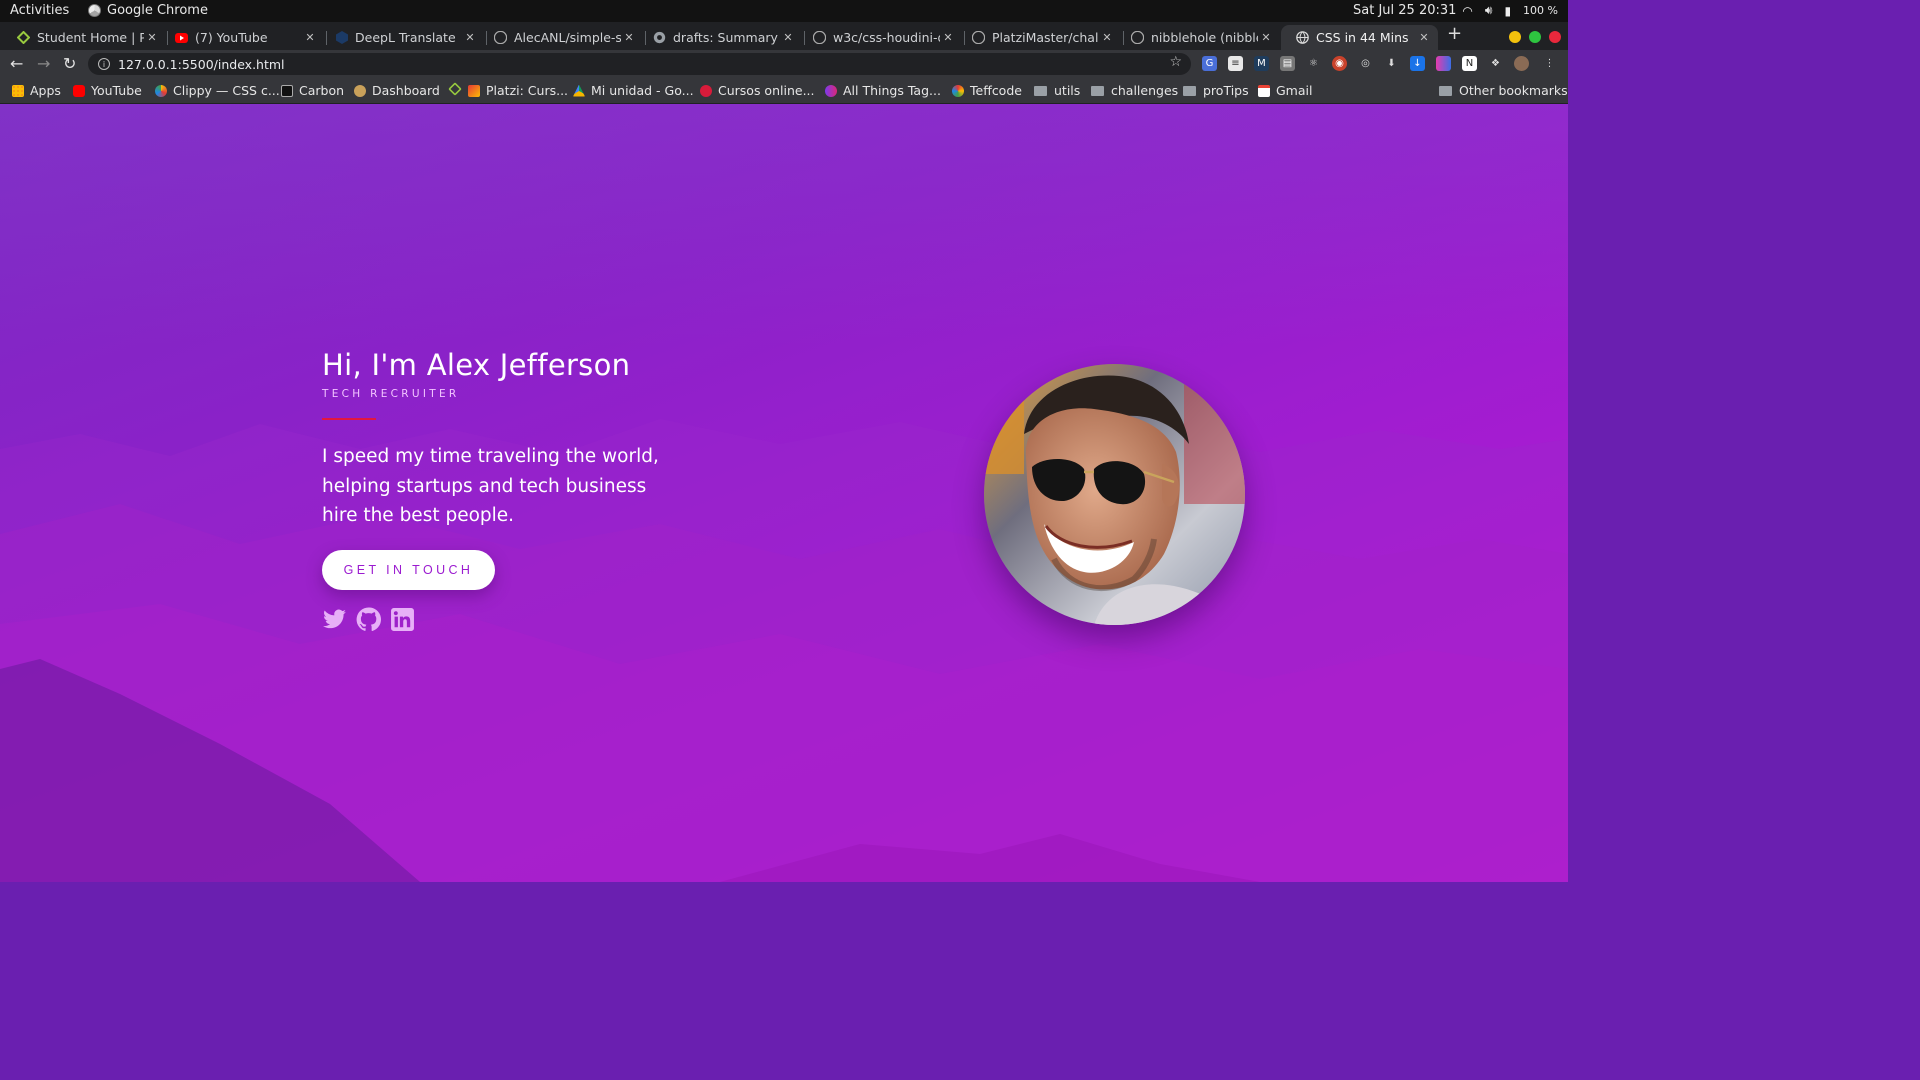 The height and width of the screenshot is (1080, 1920). What do you see at coordinates (1488, 10) in the screenshot?
I see `volume-icon: 🔊︎` at bounding box center [1488, 10].